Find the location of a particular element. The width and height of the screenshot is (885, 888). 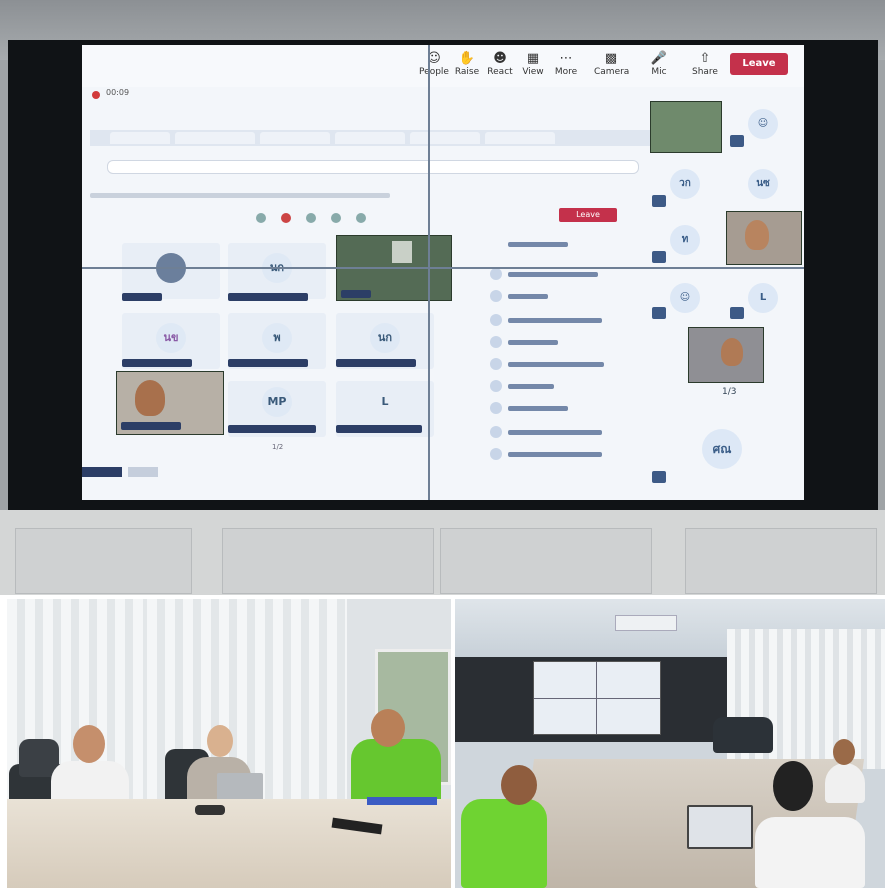

mic-icon: 🎤 is located at coordinates (659, 58).